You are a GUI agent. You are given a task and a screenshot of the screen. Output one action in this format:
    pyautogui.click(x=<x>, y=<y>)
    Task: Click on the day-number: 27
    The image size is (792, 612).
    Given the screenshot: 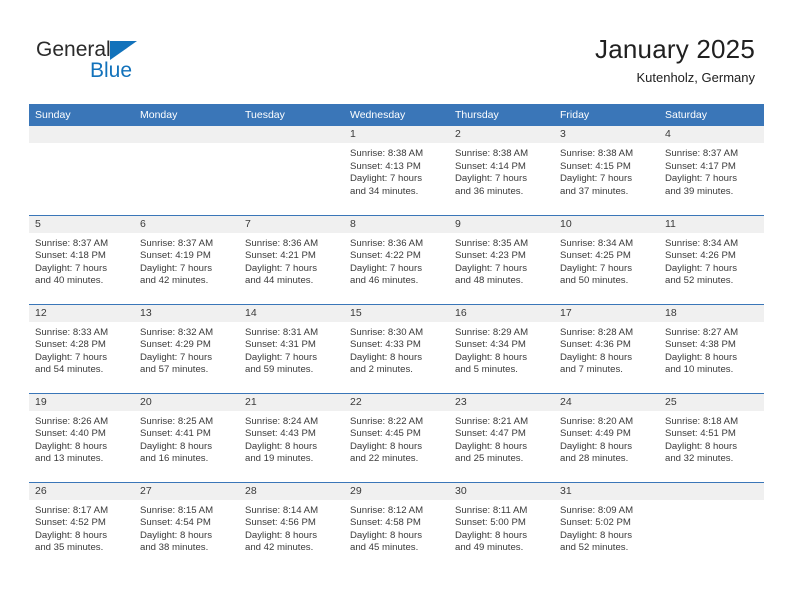 What is the action you would take?
    pyautogui.click(x=186, y=491)
    